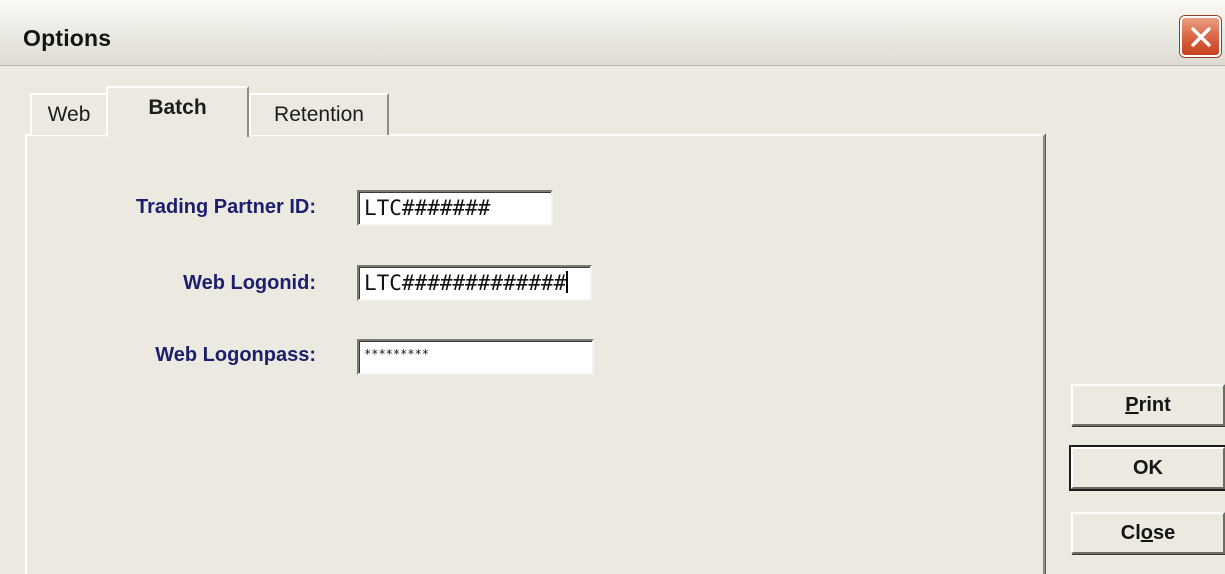  What do you see at coordinates (455, 208) in the screenshot?
I see `trading-partner-id-field: LTC#######` at bounding box center [455, 208].